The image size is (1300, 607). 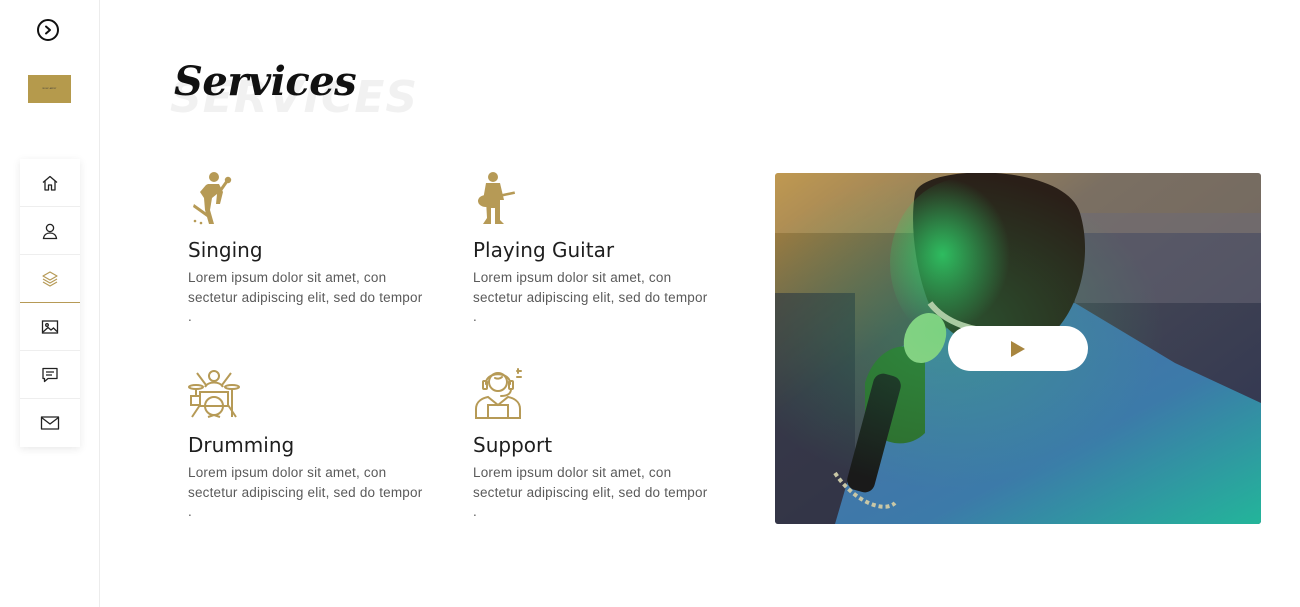 I want to click on service-title: Drumming, so click(x=241, y=445).